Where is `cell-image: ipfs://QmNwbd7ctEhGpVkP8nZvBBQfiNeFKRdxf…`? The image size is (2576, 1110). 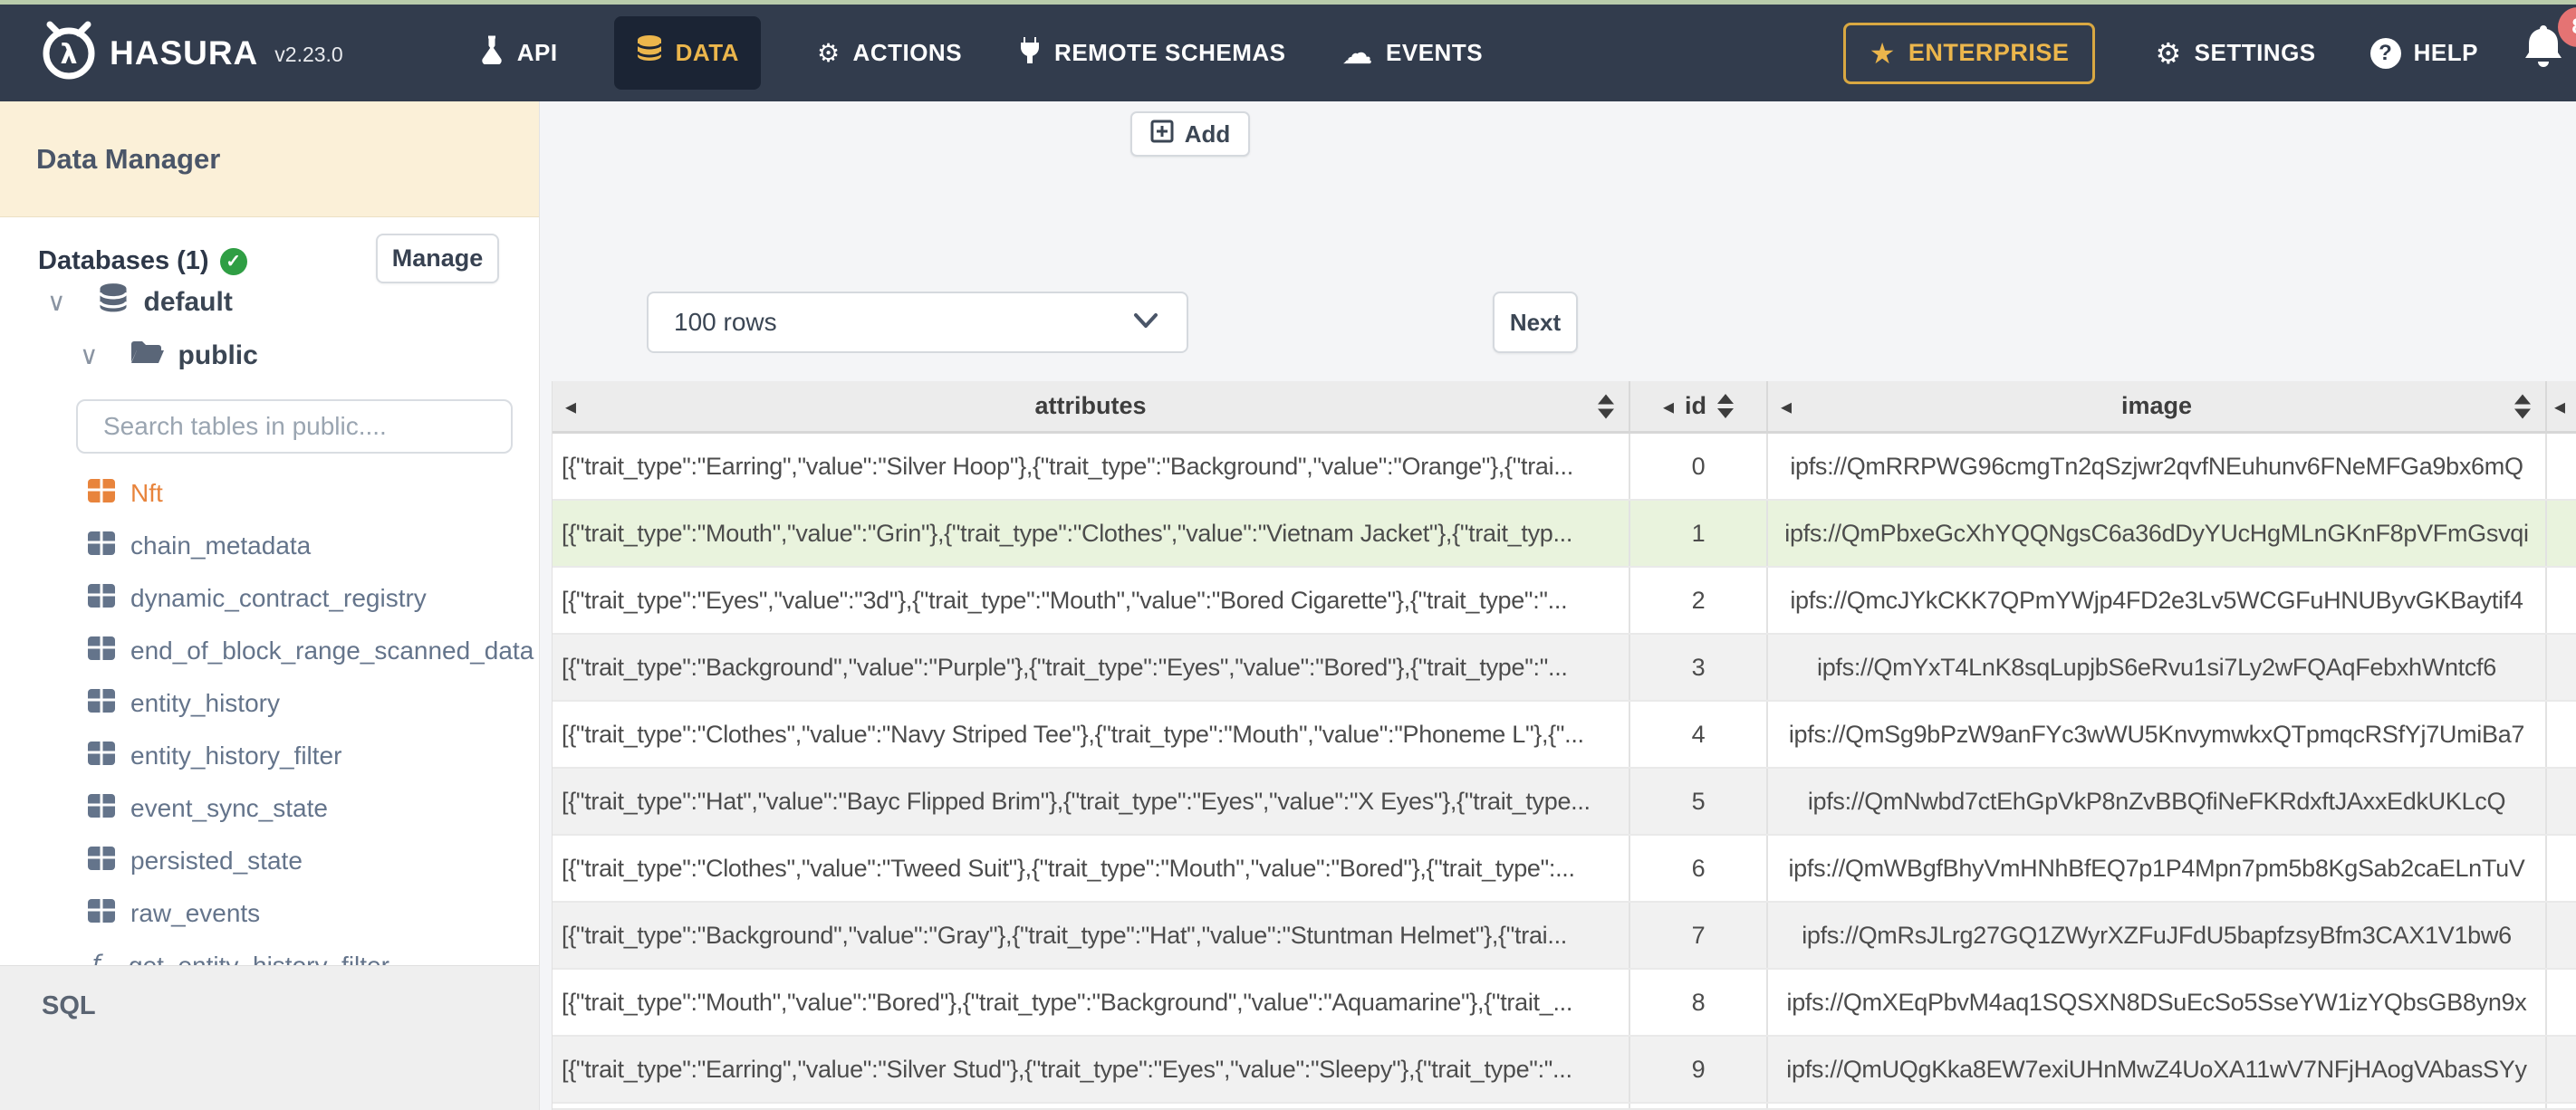
cell-image: ipfs://QmNwbd7ctEhGpVkP8nZvBBQfiNeFKRdxf… is located at coordinates (2157, 802).